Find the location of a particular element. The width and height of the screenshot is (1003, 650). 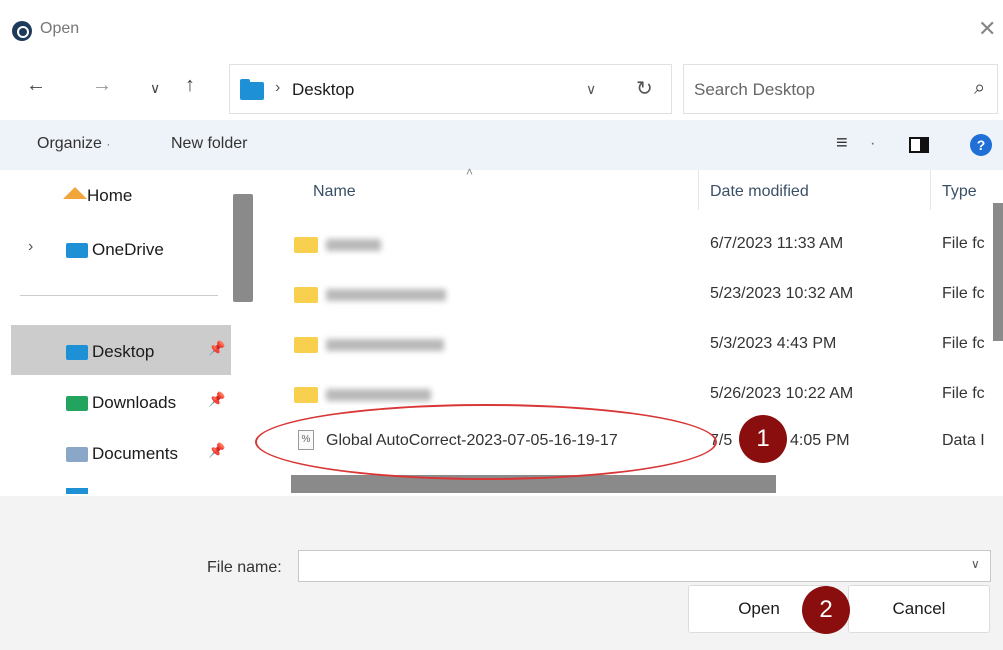

column-header-date-modified: Date modified is located at coordinates (759, 192).